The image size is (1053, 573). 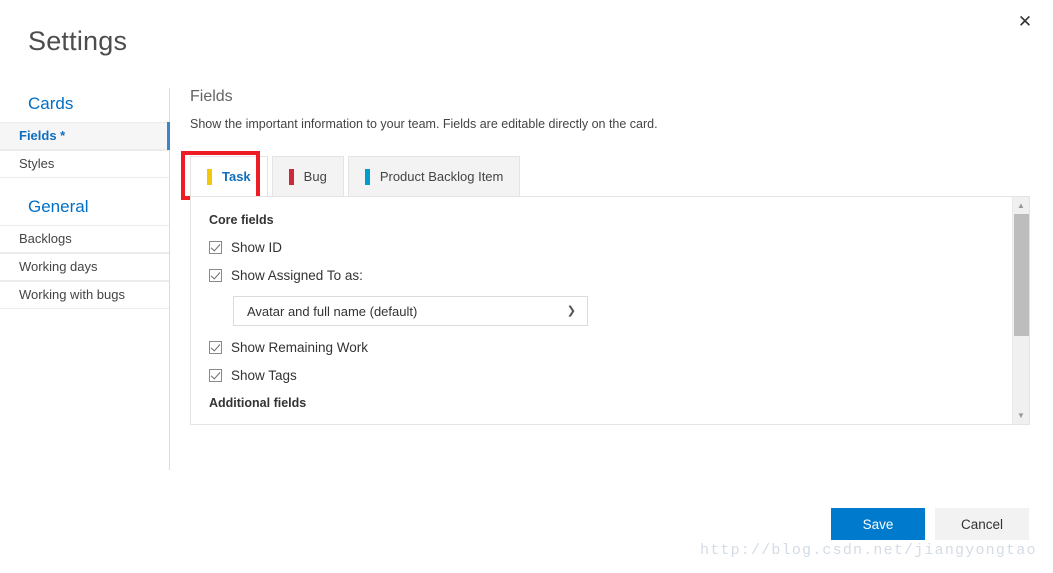 I want to click on scroll-up-arrow-icon: ▲, so click(x=1021, y=205).